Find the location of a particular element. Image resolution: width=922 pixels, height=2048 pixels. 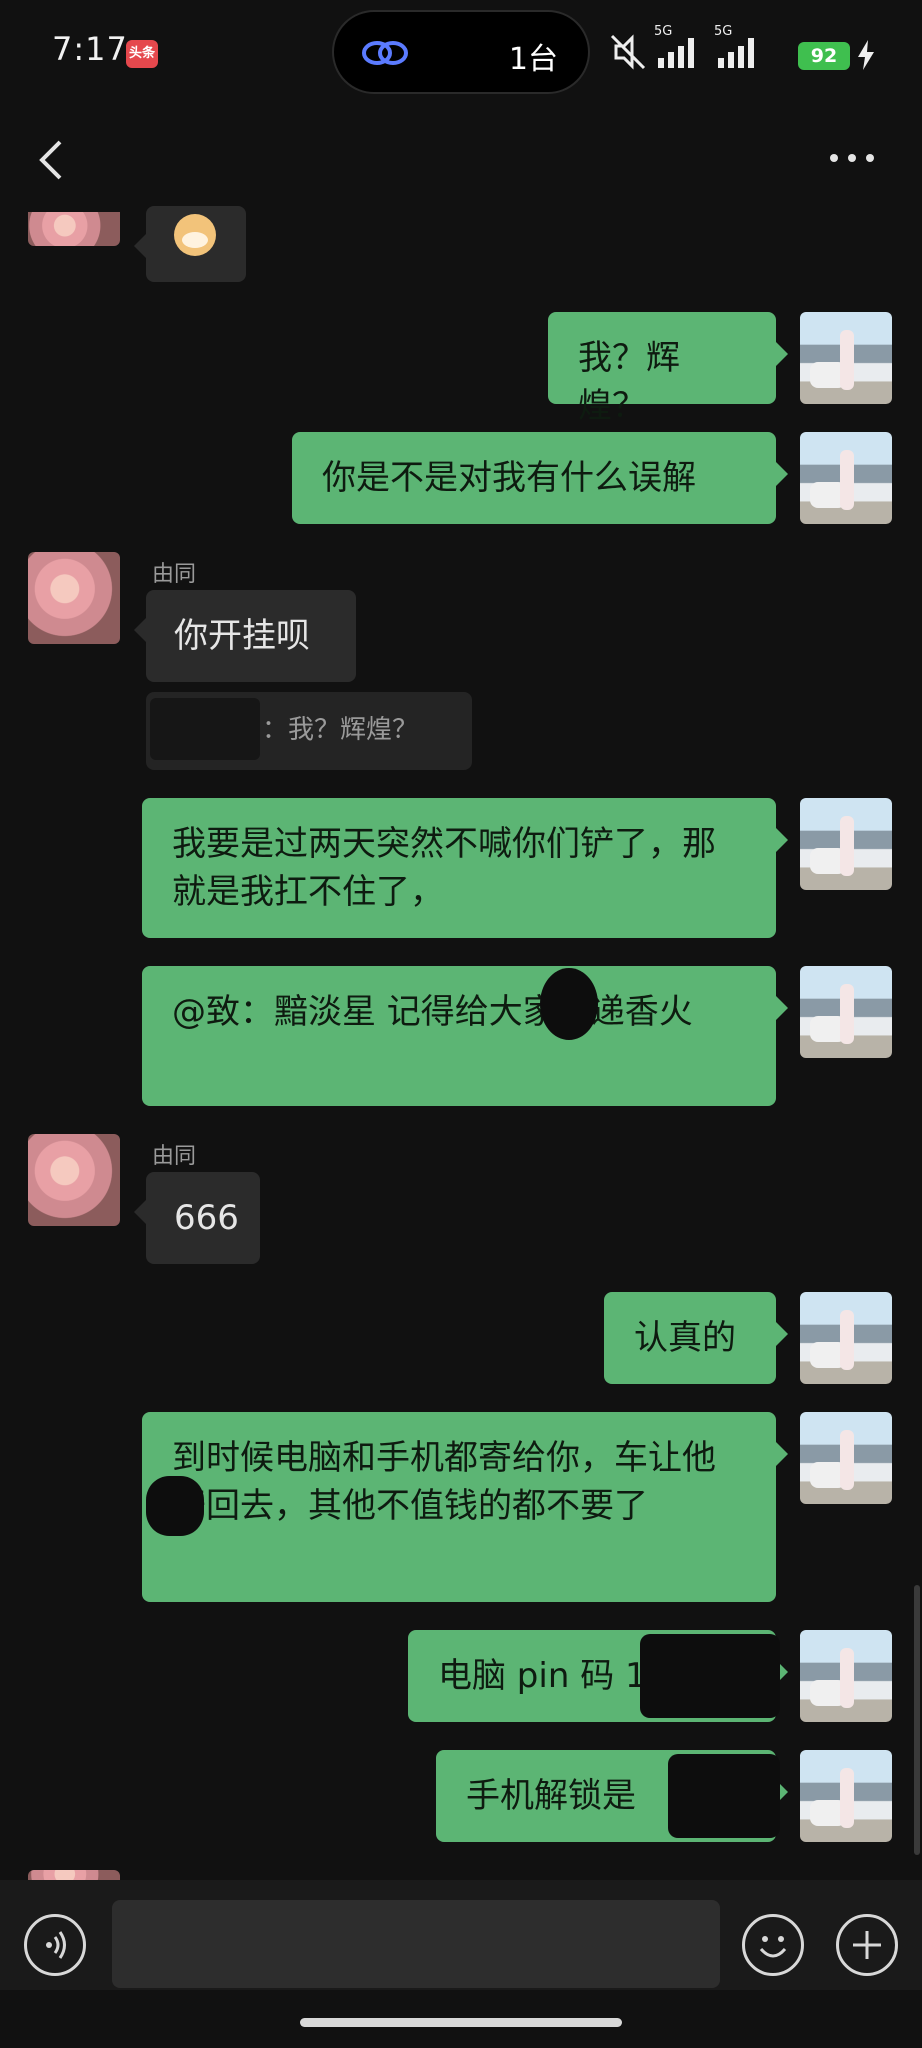

status-bar: 7:17 头条 1台 5G 5G 92 is located at coordinates (461, 55).